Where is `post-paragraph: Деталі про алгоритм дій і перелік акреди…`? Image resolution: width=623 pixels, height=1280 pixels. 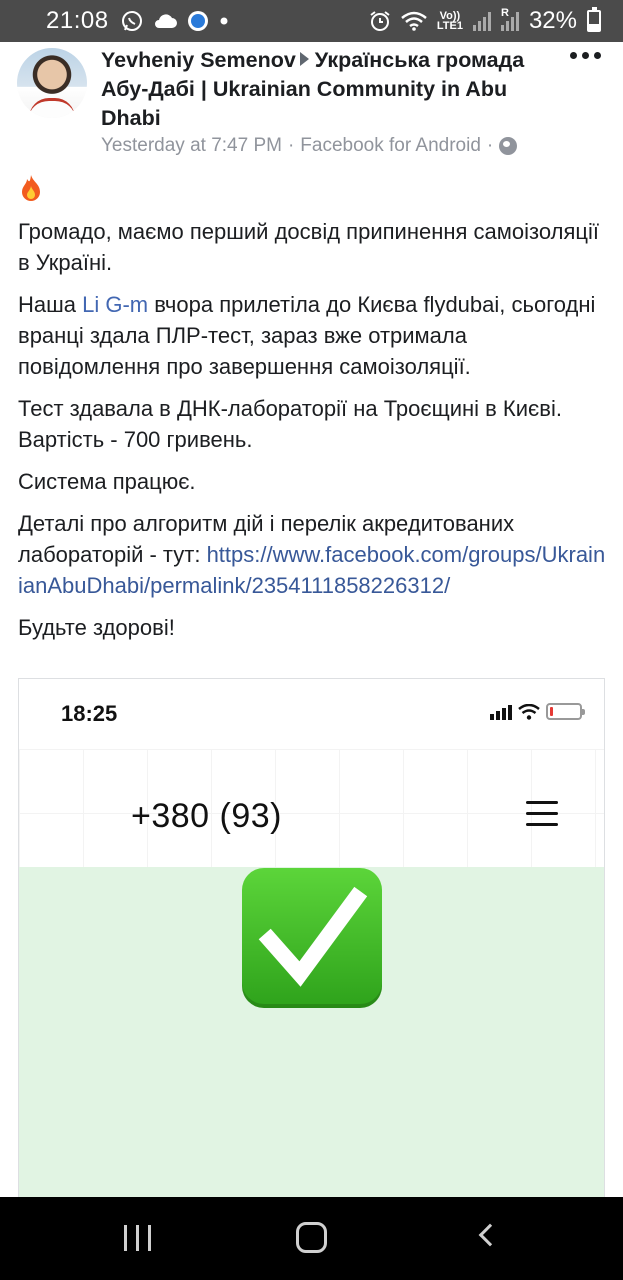
post-paragraph: Деталі про алгоритм дій і перелік акреди… is located at coordinates (313, 554).